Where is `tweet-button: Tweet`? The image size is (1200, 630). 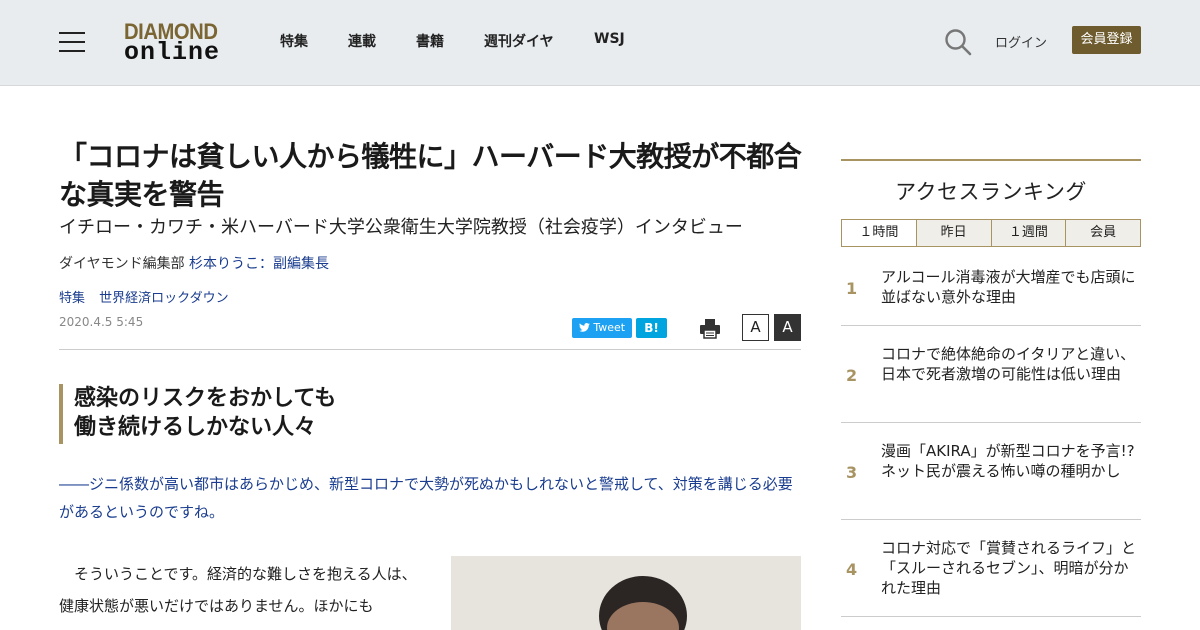 tweet-button: Tweet is located at coordinates (602, 328).